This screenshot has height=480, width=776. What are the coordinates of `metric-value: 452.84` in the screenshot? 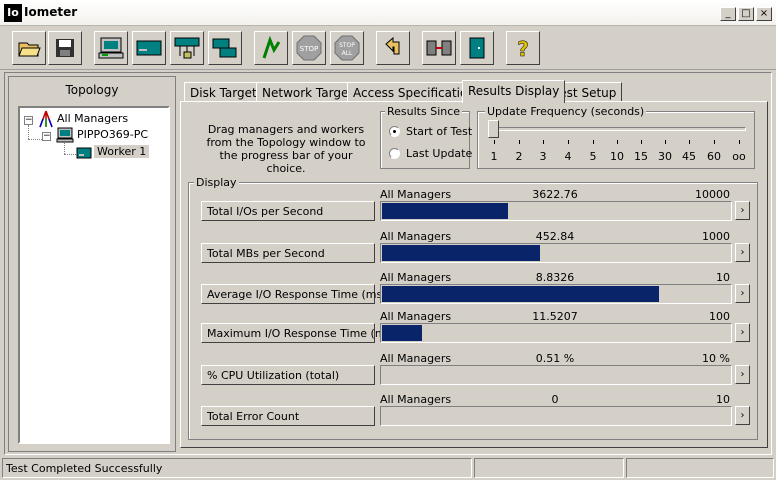 It's located at (555, 236).